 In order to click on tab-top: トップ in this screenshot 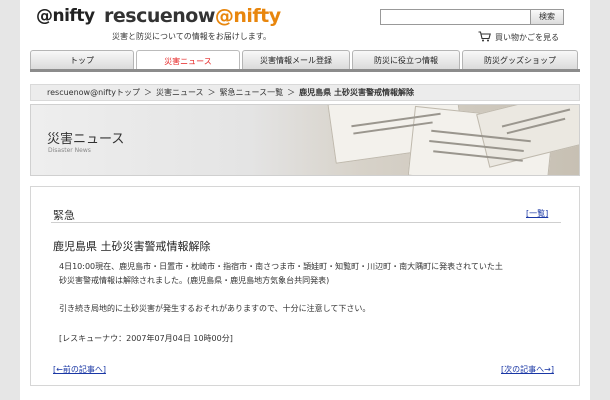, I will do `click(82, 60)`.